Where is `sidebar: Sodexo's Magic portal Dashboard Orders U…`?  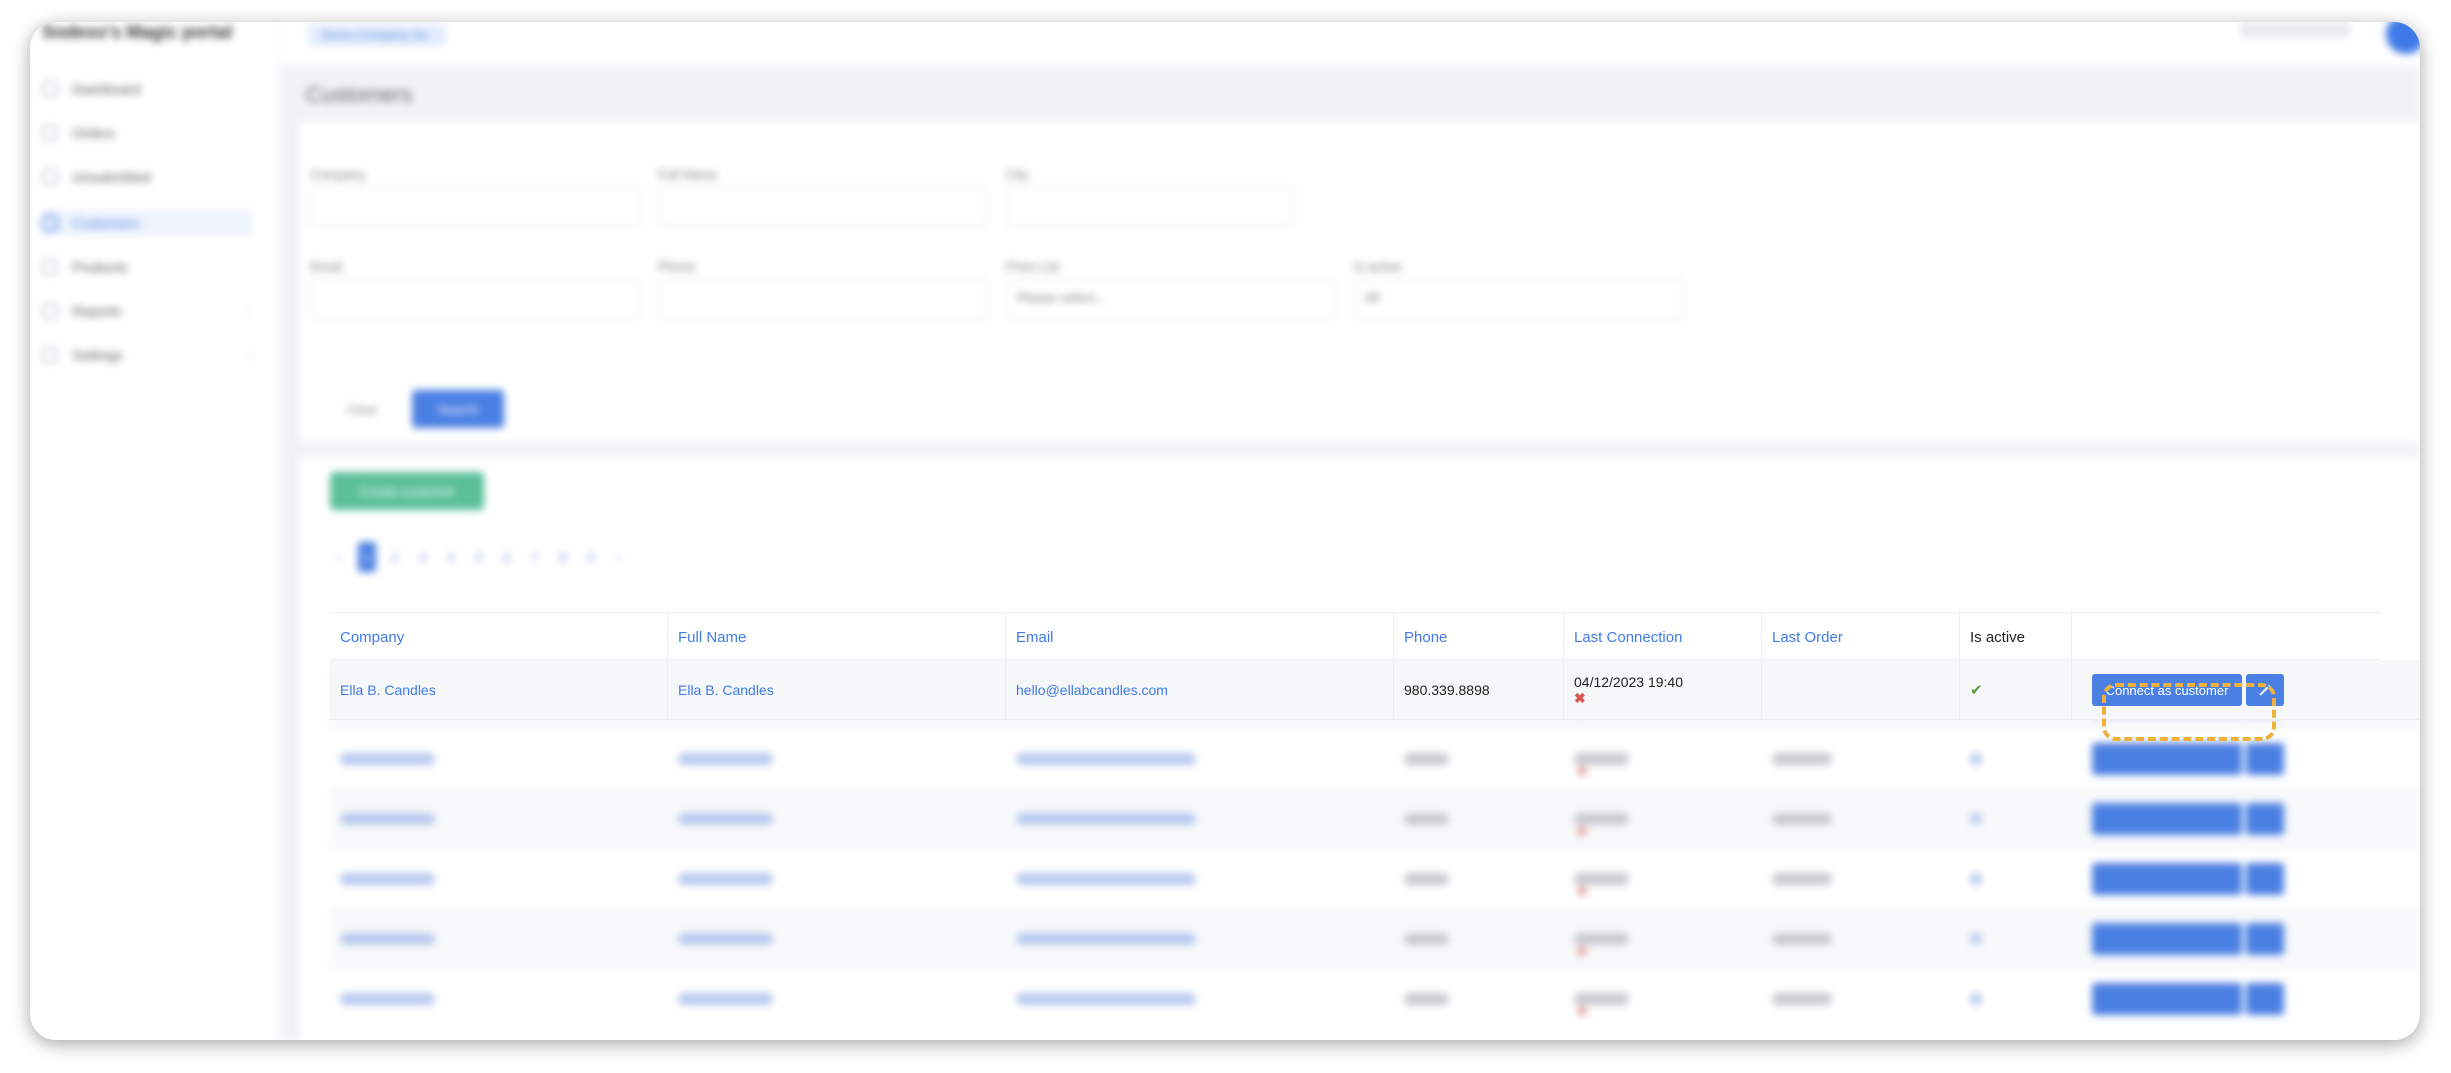 sidebar: Sodexo's Magic portal Dashboard Orders U… is located at coordinates (154, 531).